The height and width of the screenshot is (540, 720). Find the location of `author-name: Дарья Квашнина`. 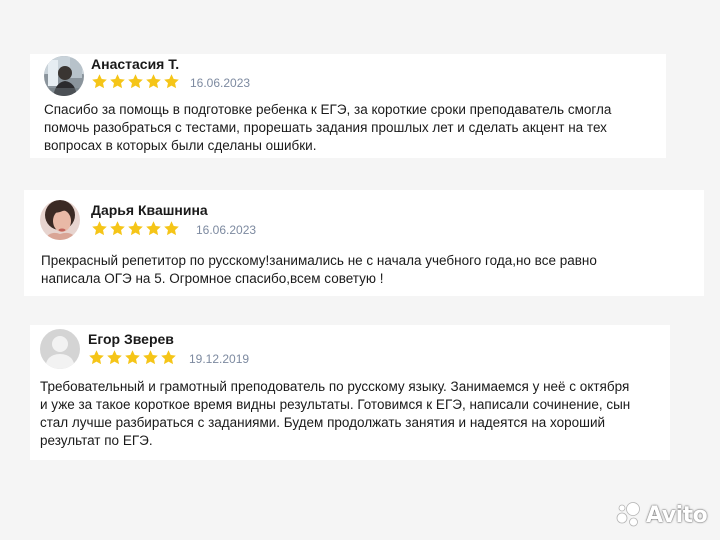

author-name: Дарья Квашнина is located at coordinates (149, 210).